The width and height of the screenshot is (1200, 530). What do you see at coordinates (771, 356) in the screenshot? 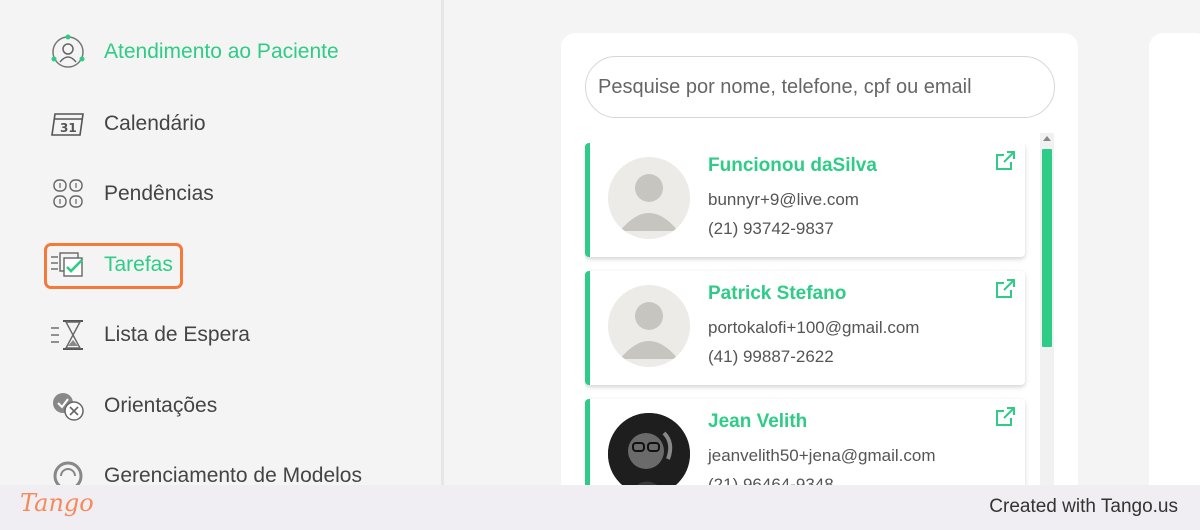
I see `patient-phone: (41) 99887-2622` at bounding box center [771, 356].